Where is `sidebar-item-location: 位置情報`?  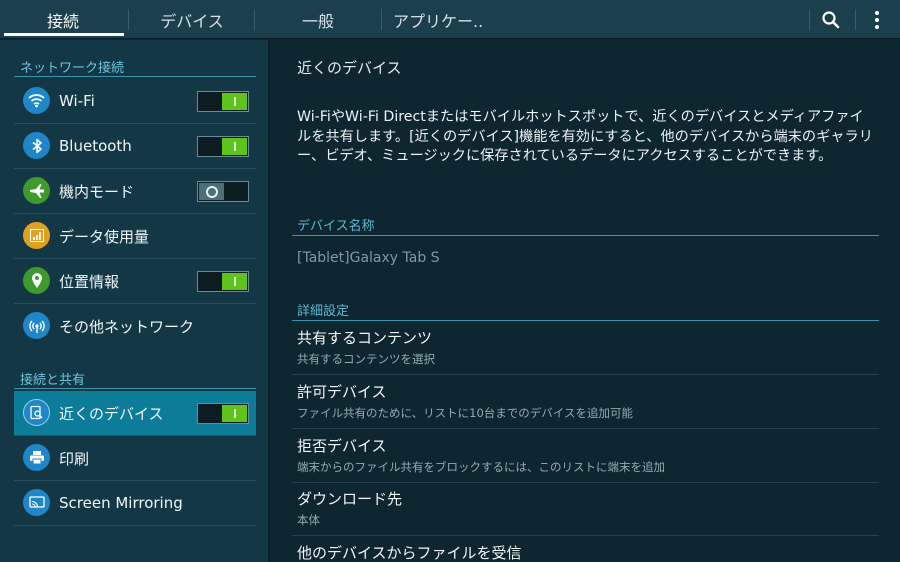
sidebar-item-location: 位置情報 is located at coordinates (135, 281).